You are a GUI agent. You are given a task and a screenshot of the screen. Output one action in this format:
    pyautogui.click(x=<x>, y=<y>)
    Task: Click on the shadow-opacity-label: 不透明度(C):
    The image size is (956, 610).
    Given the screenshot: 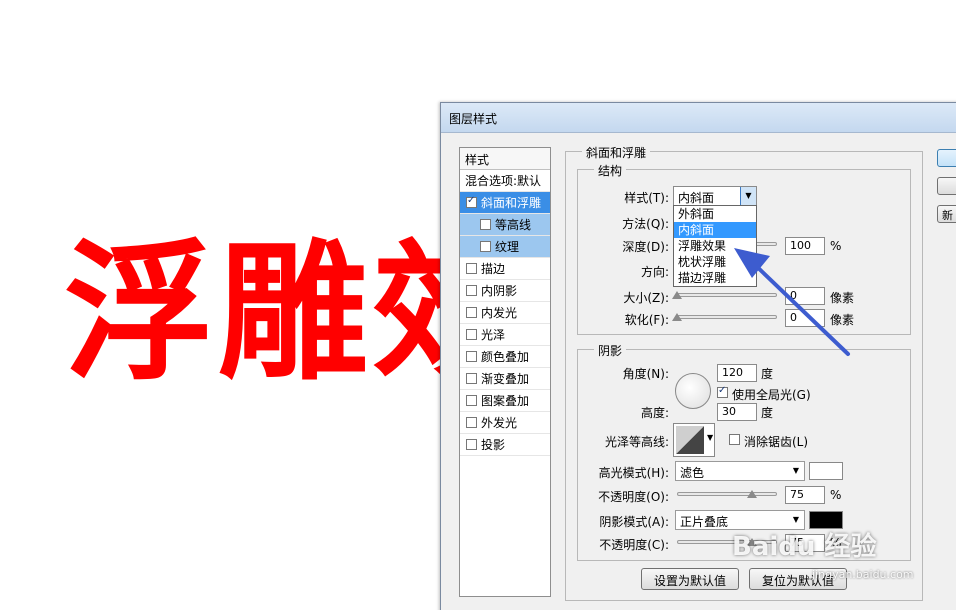 What is the action you would take?
    pyautogui.click(x=634, y=545)
    